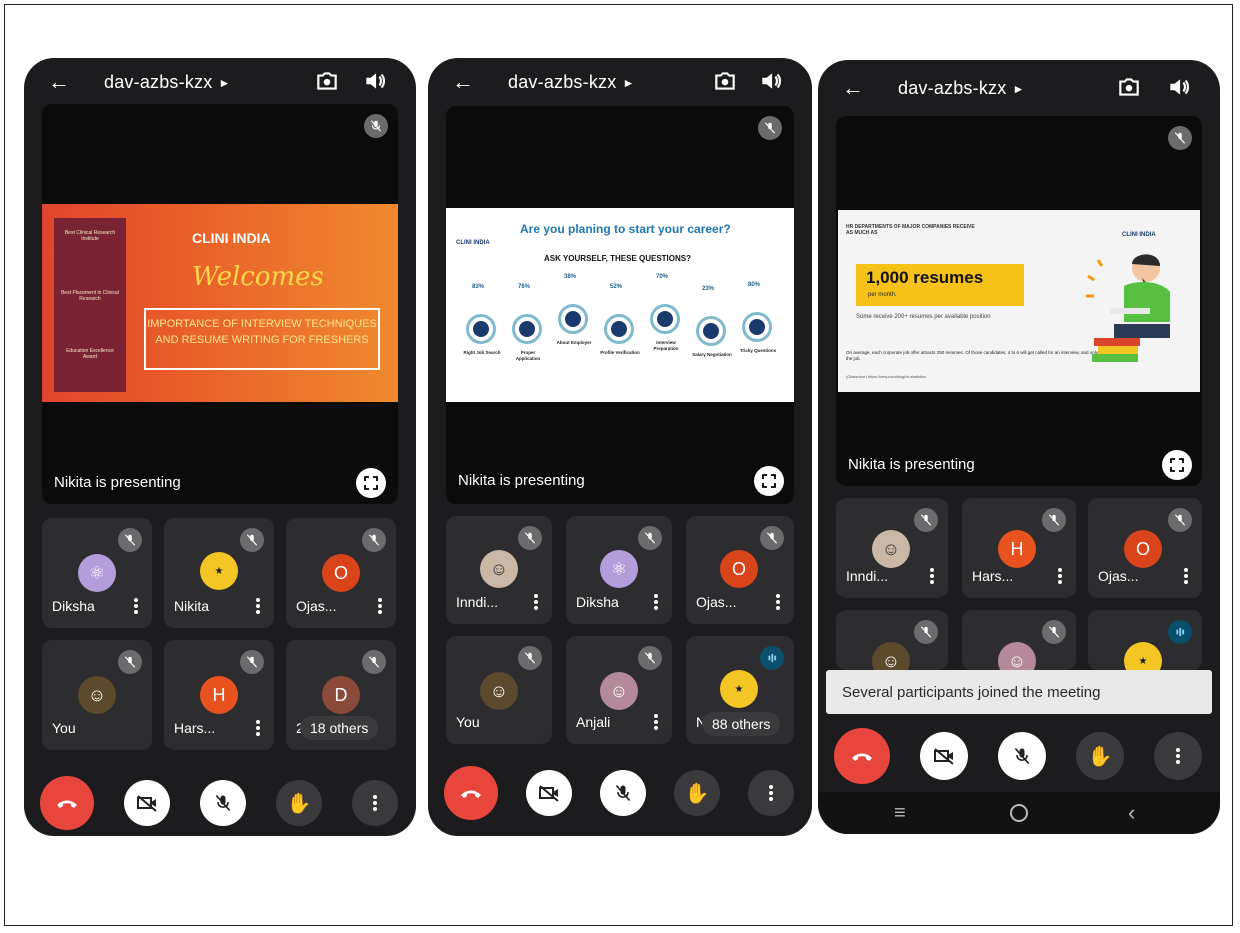 This screenshot has width=1240, height=933. I want to click on participant-tile-nikita: ★ Nikita, so click(219, 573).